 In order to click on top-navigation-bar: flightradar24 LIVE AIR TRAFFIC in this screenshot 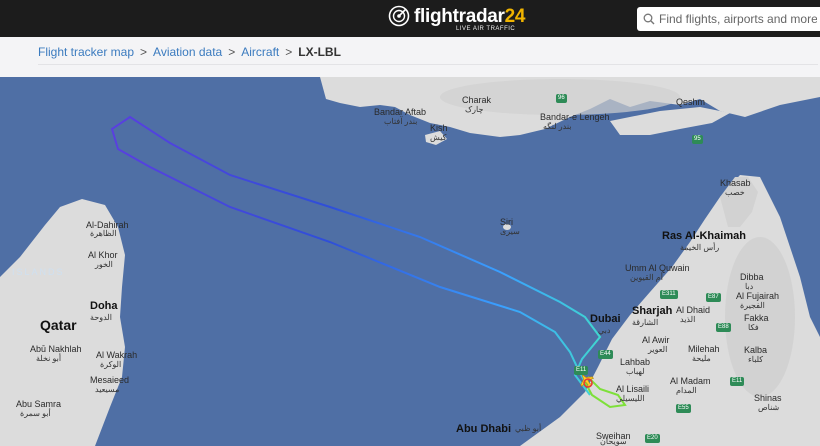, I will do `click(410, 18)`.